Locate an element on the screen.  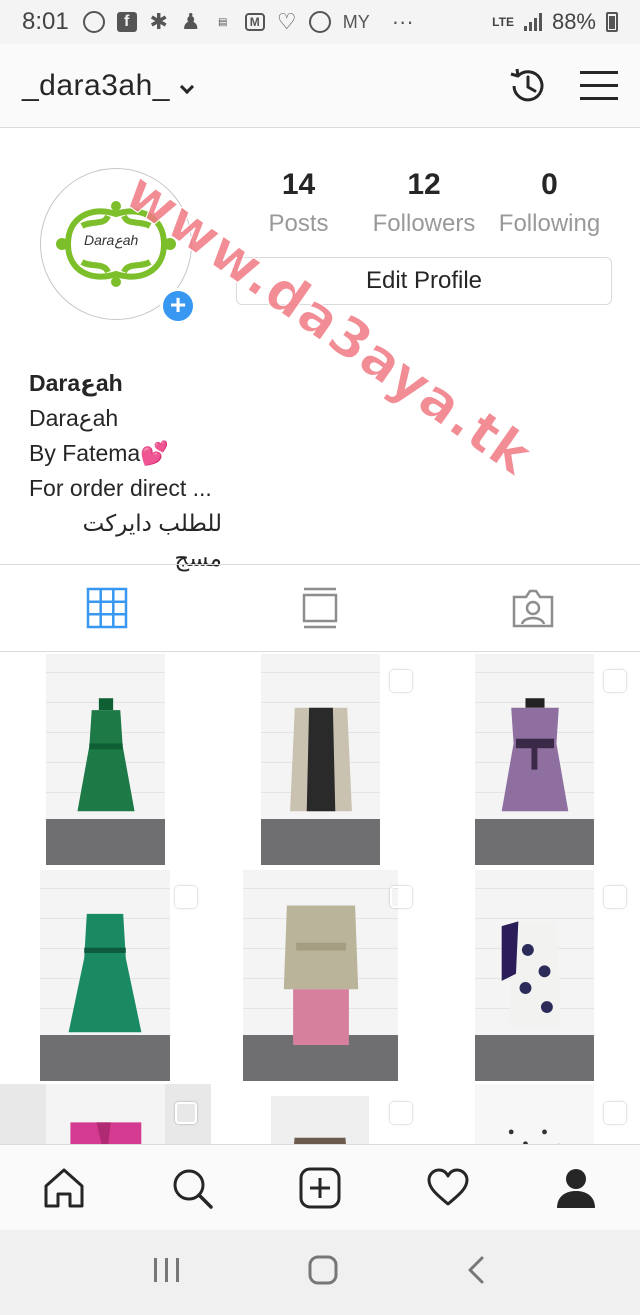
bio-line: By Fatema💕 is located at coordinates (99, 453).